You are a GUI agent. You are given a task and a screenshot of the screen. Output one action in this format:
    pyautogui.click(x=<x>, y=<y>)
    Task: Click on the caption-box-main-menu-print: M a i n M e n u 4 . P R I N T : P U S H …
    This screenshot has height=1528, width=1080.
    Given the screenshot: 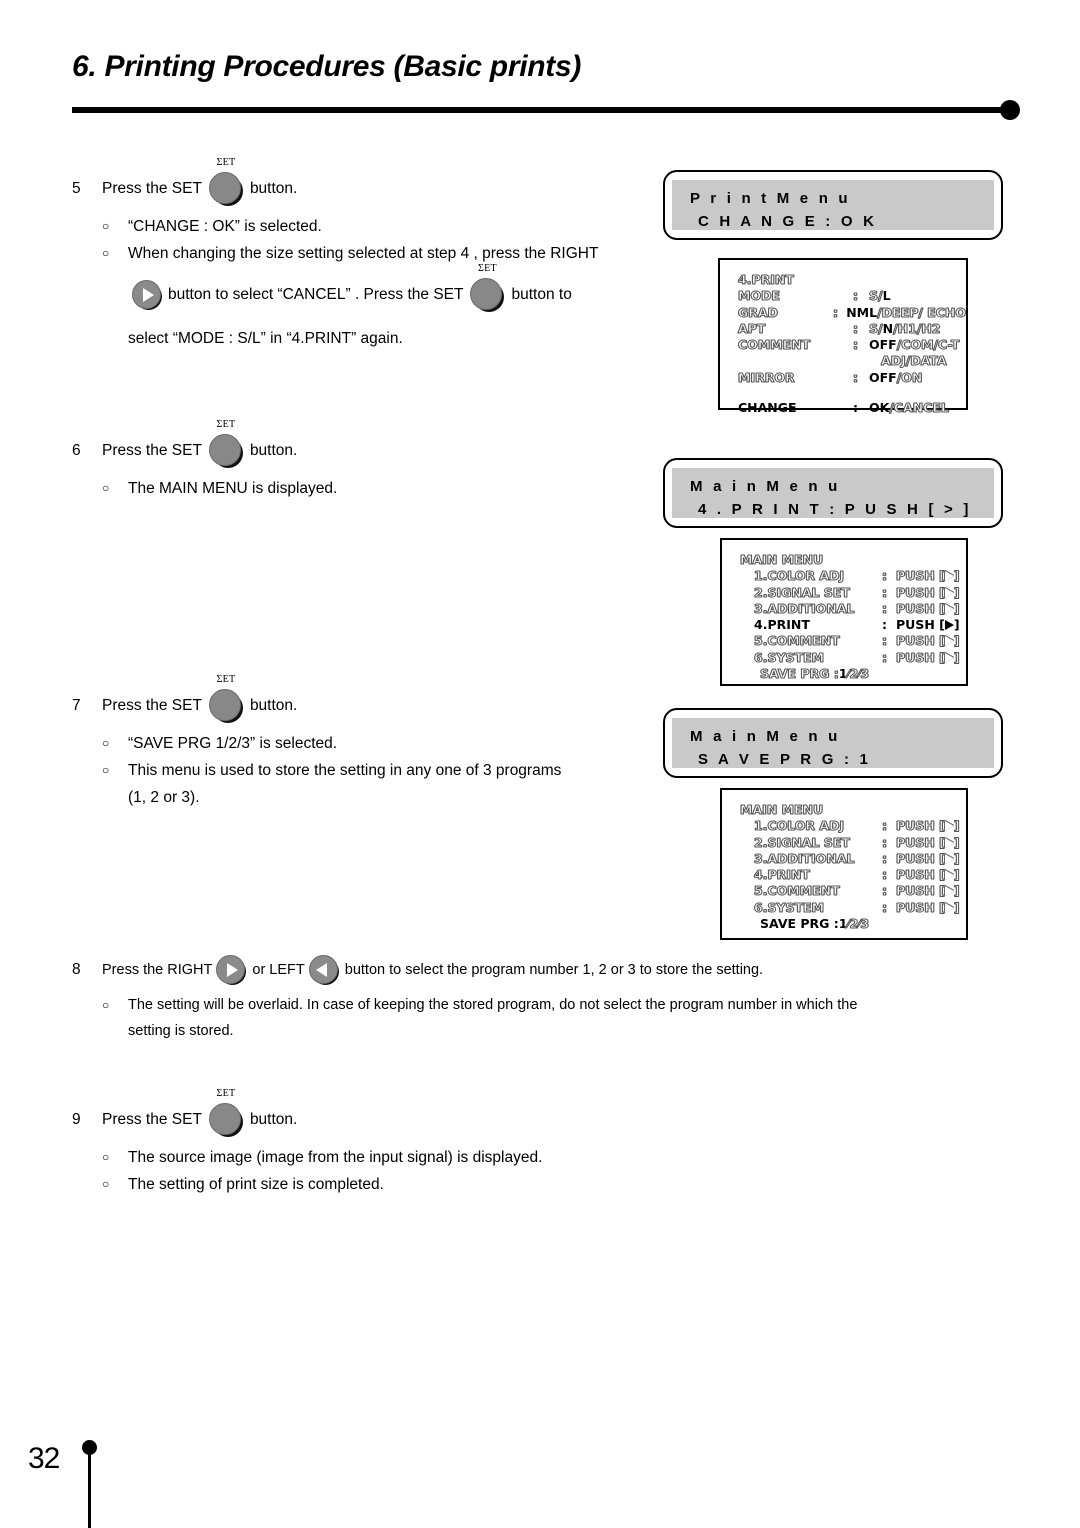 What is the action you would take?
    pyautogui.click(x=833, y=493)
    